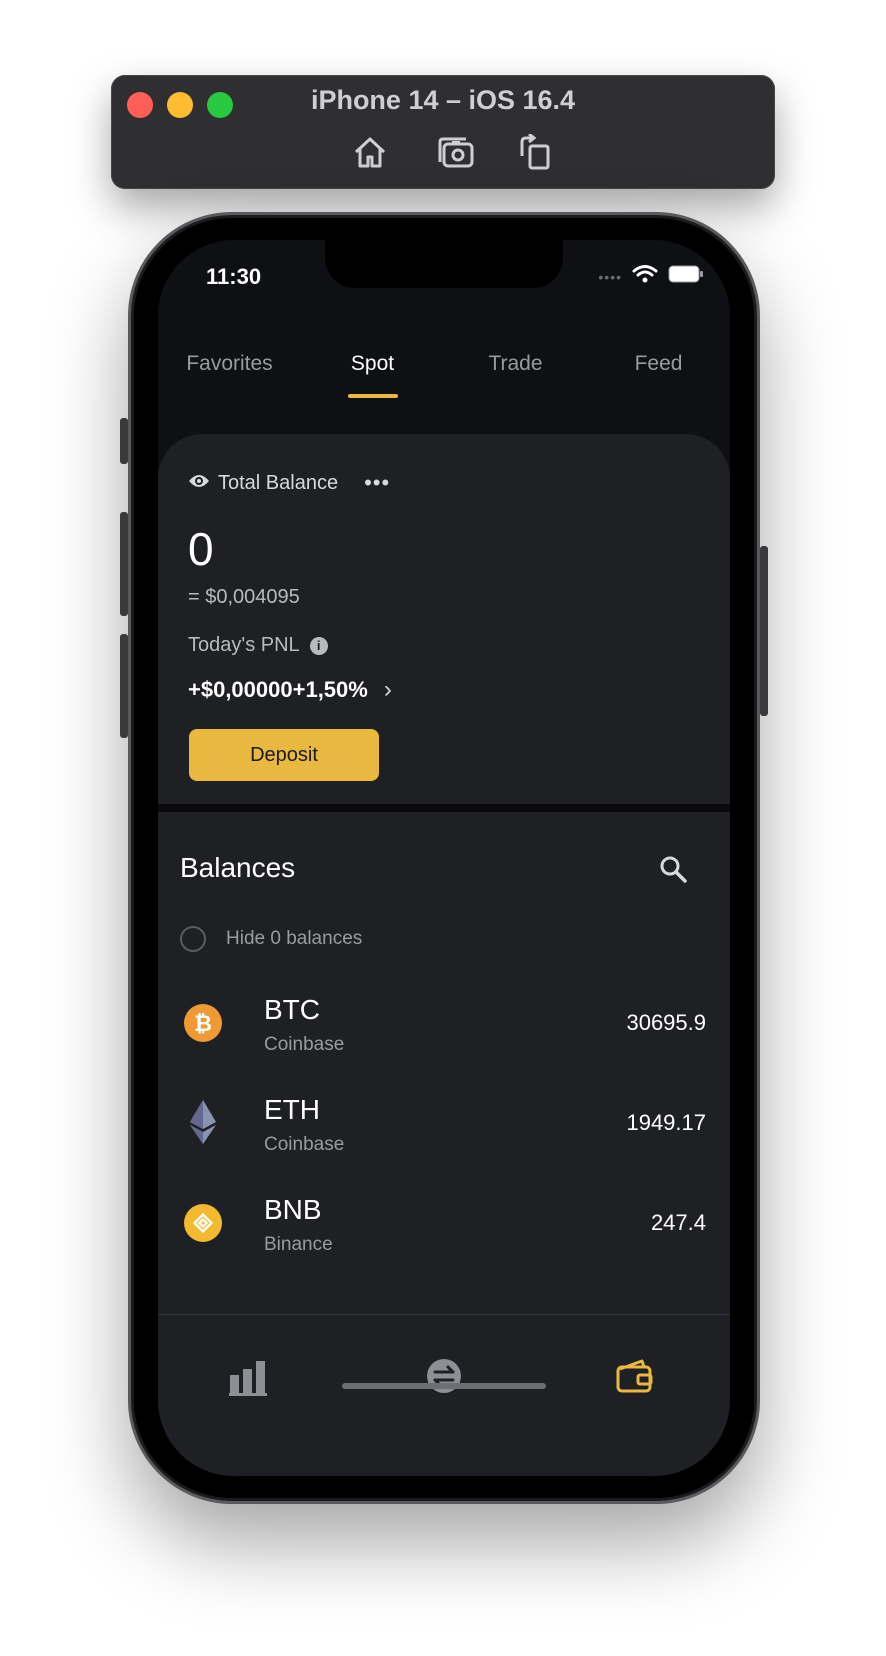 Image resolution: width=886 pixels, height=1656 pixels. I want to click on asset-value: 1949.17, so click(666, 1122).